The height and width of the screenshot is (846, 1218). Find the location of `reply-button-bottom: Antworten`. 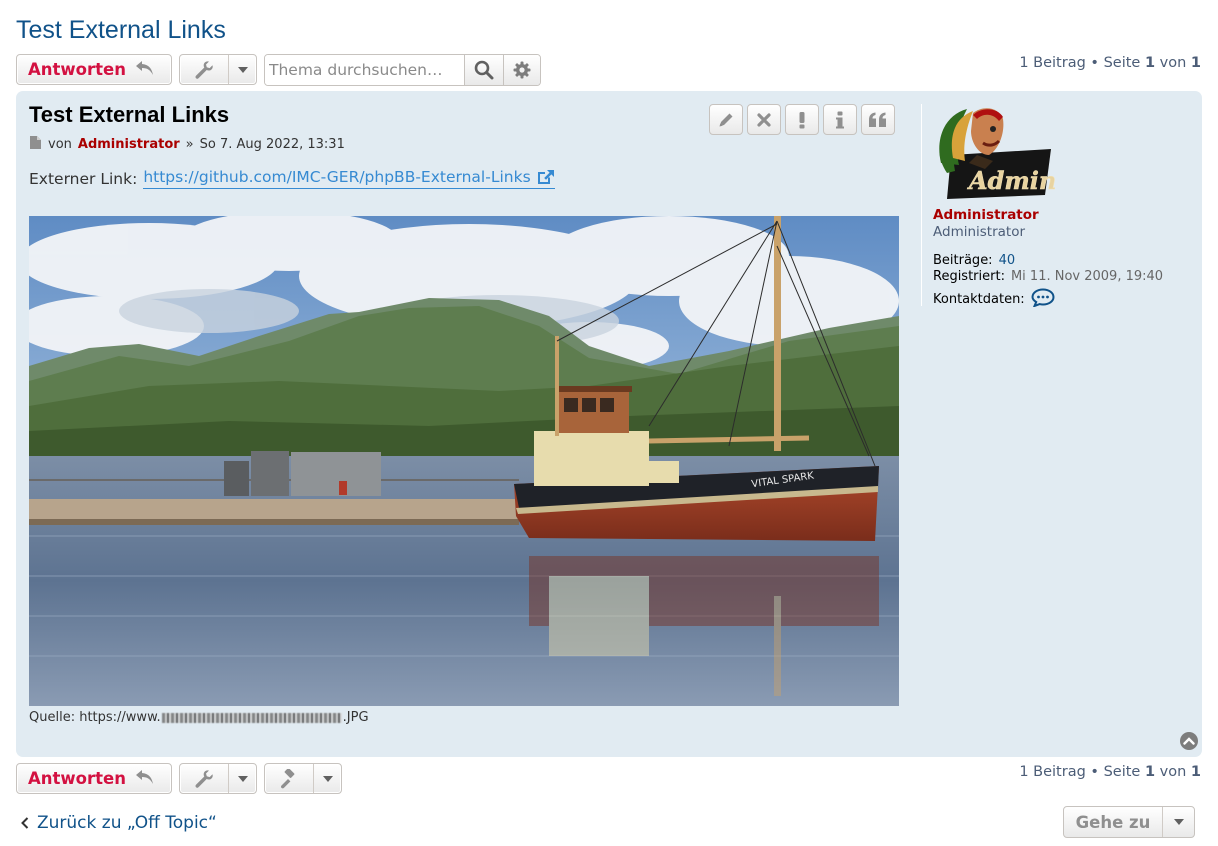

reply-button-bottom: Antworten is located at coordinates (94, 778).